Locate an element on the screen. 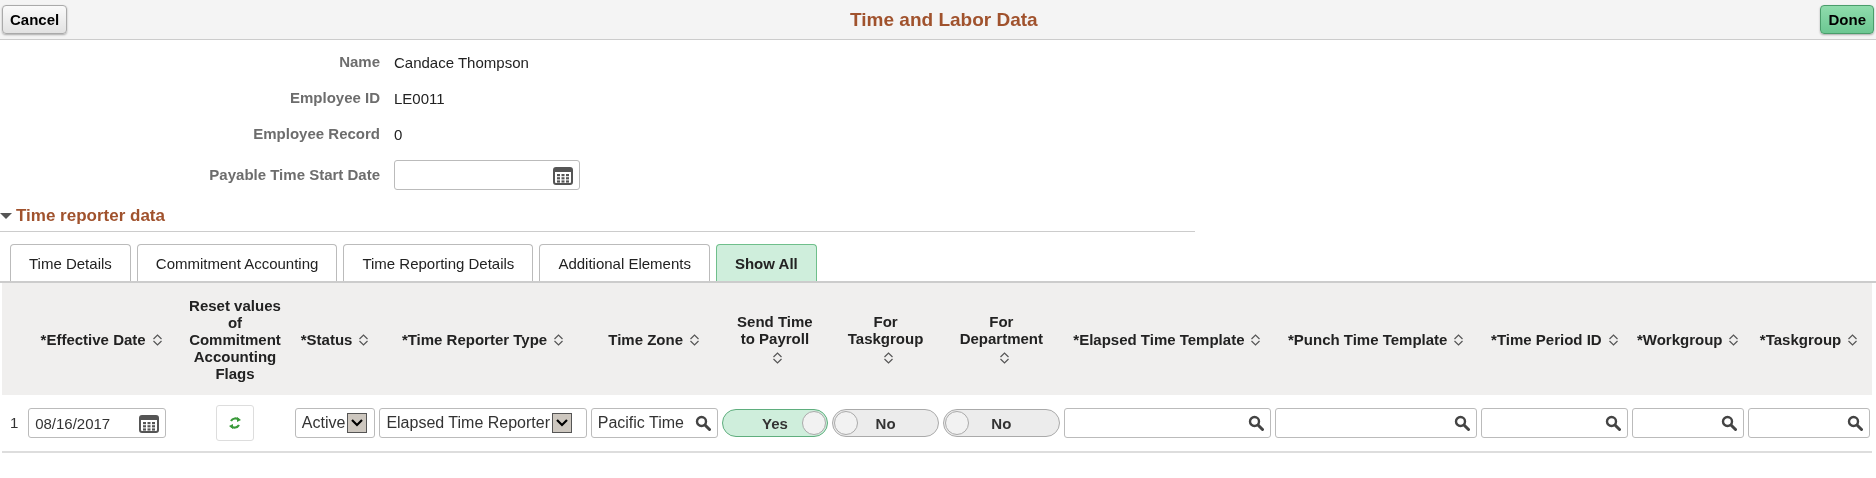 Image resolution: width=1876 pixels, height=478 pixels. refresh-icon is located at coordinates (234, 423).